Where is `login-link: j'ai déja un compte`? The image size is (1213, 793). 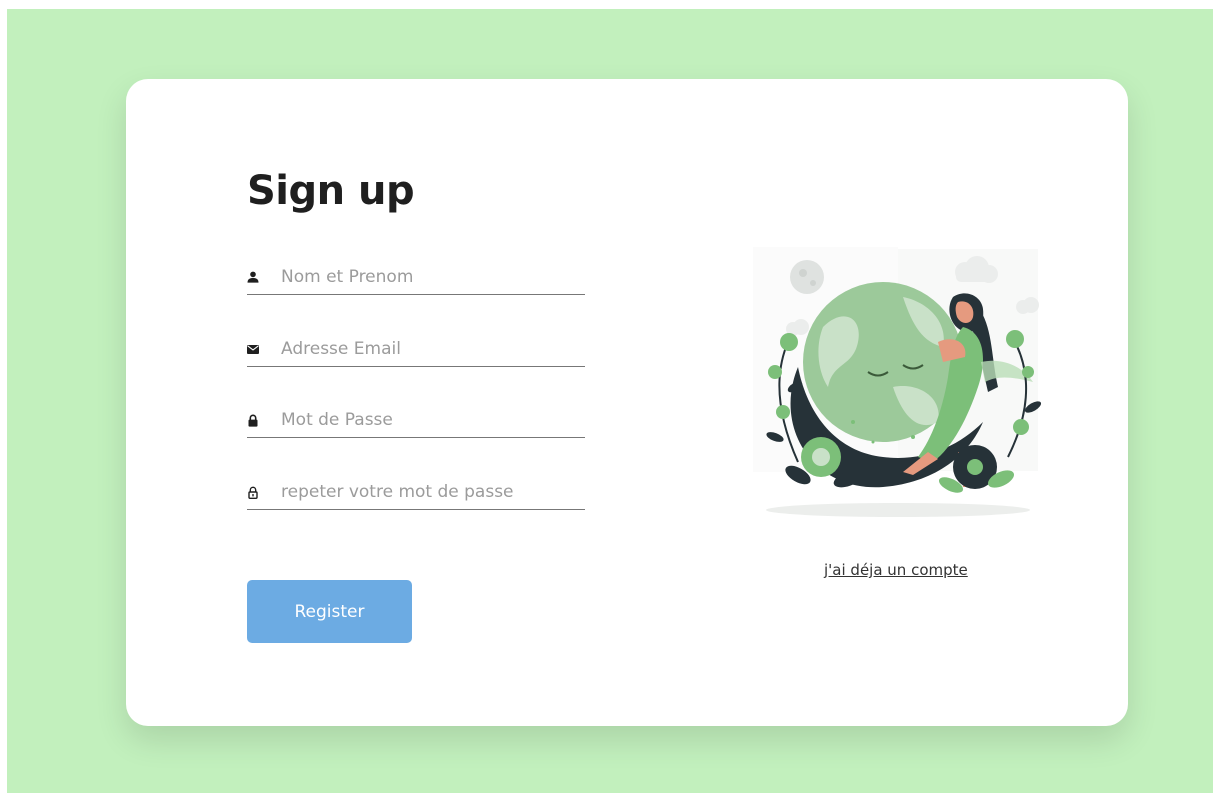
login-link: j'ai déja un compte is located at coordinates (896, 570).